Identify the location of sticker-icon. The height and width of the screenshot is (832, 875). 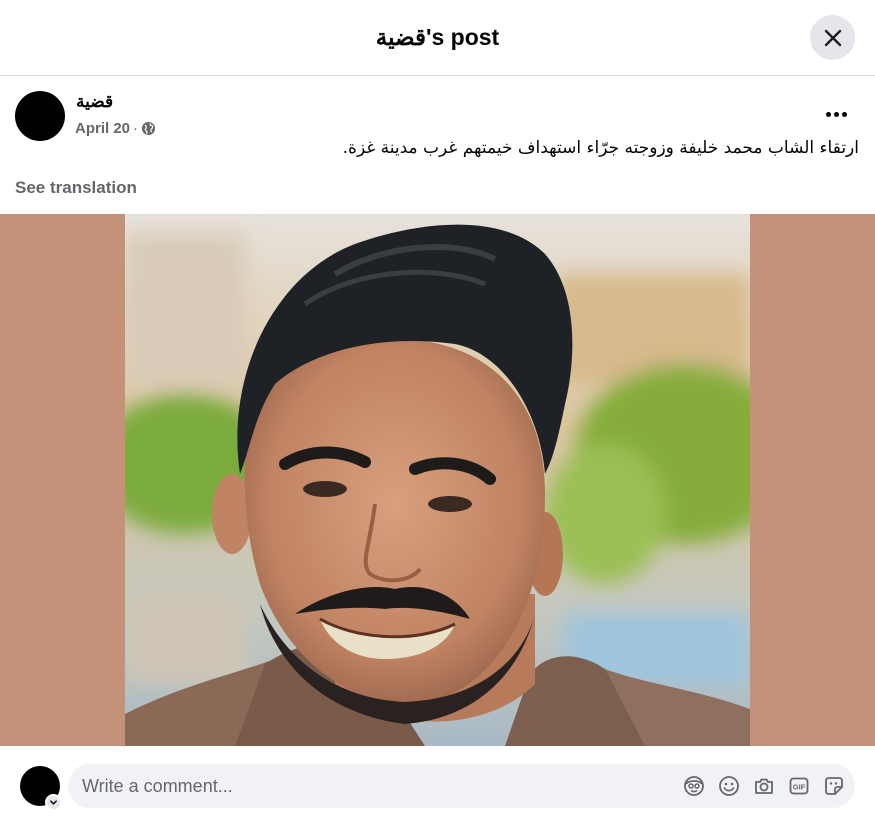
(834, 786).